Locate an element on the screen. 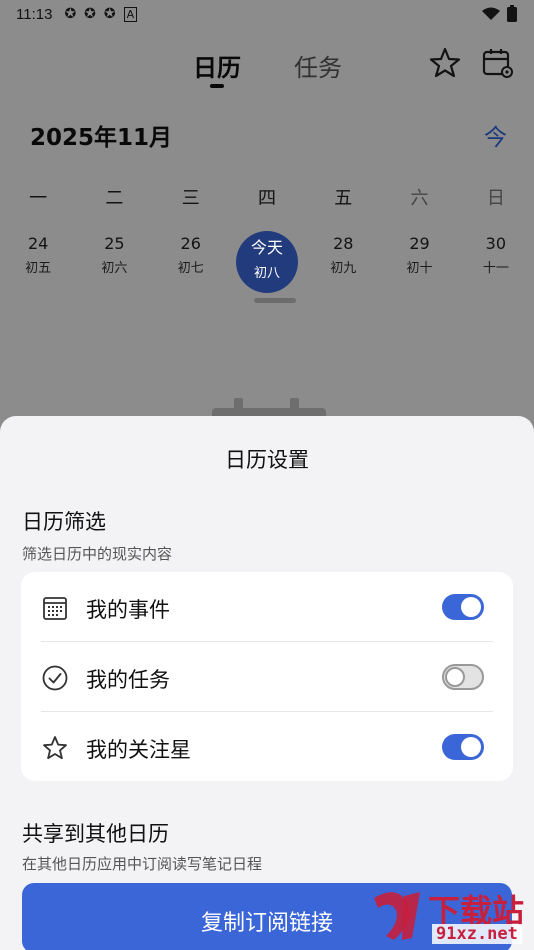 The width and height of the screenshot is (534, 950). star-outline-icon is located at coordinates (55, 748).